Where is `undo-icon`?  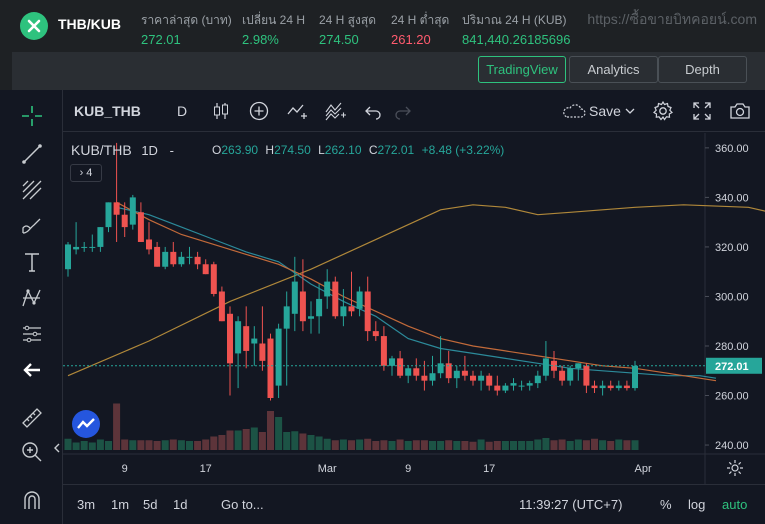
undo-icon is located at coordinates (373, 111).